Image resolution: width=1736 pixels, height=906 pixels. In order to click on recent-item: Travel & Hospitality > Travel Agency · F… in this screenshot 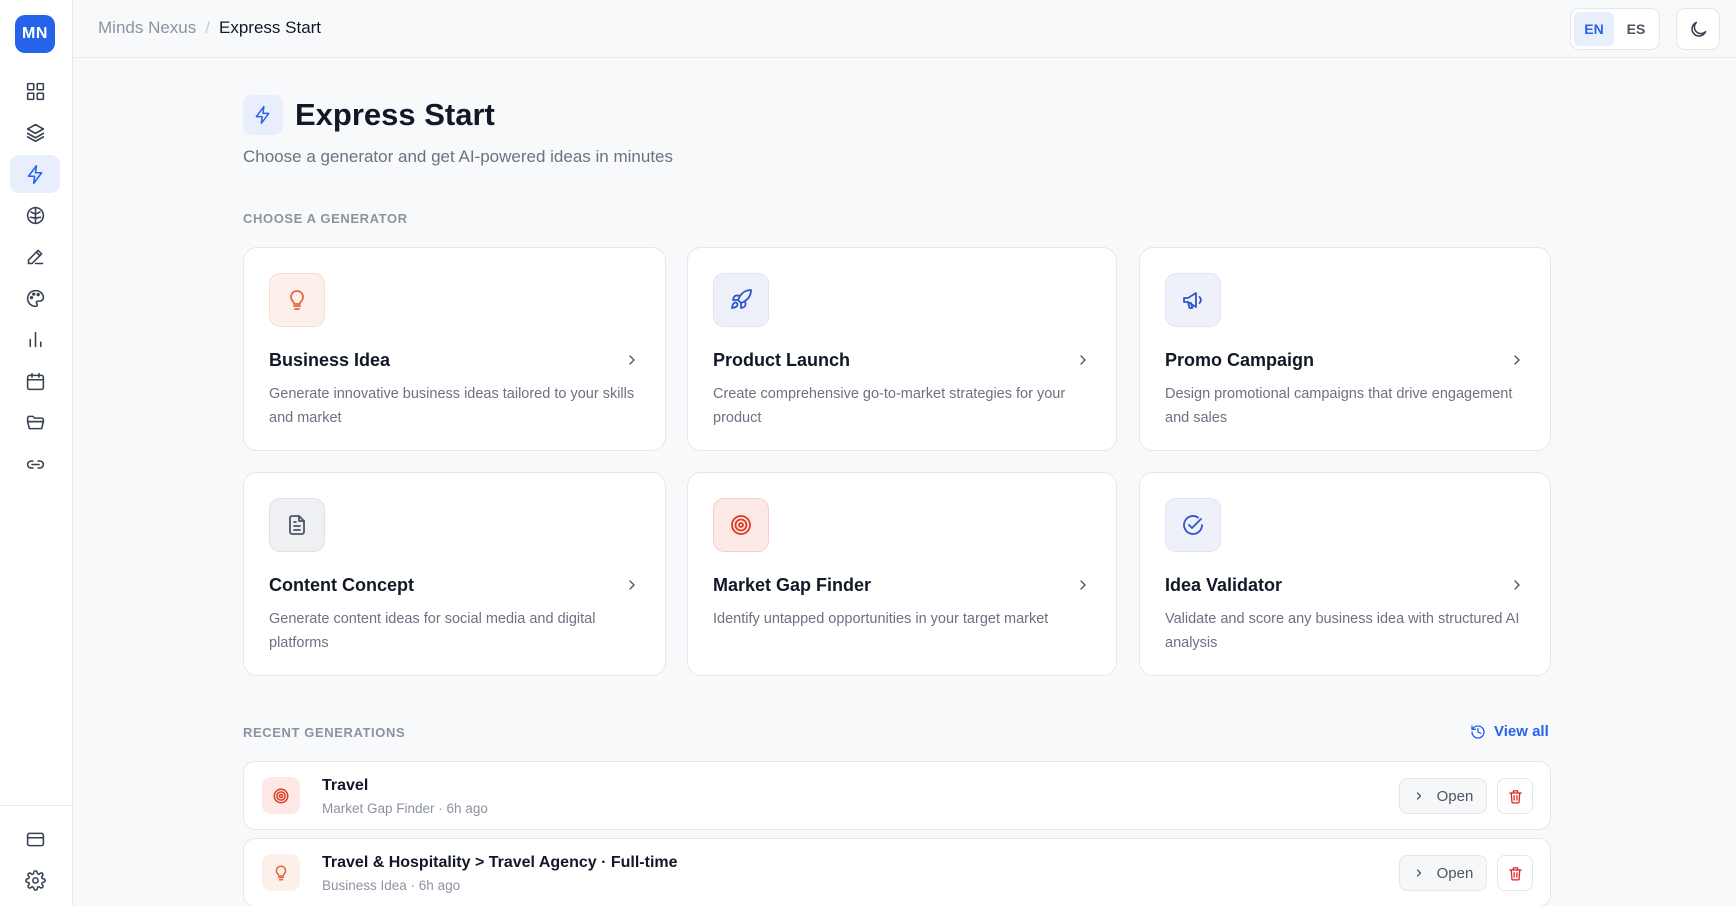, I will do `click(897, 872)`.